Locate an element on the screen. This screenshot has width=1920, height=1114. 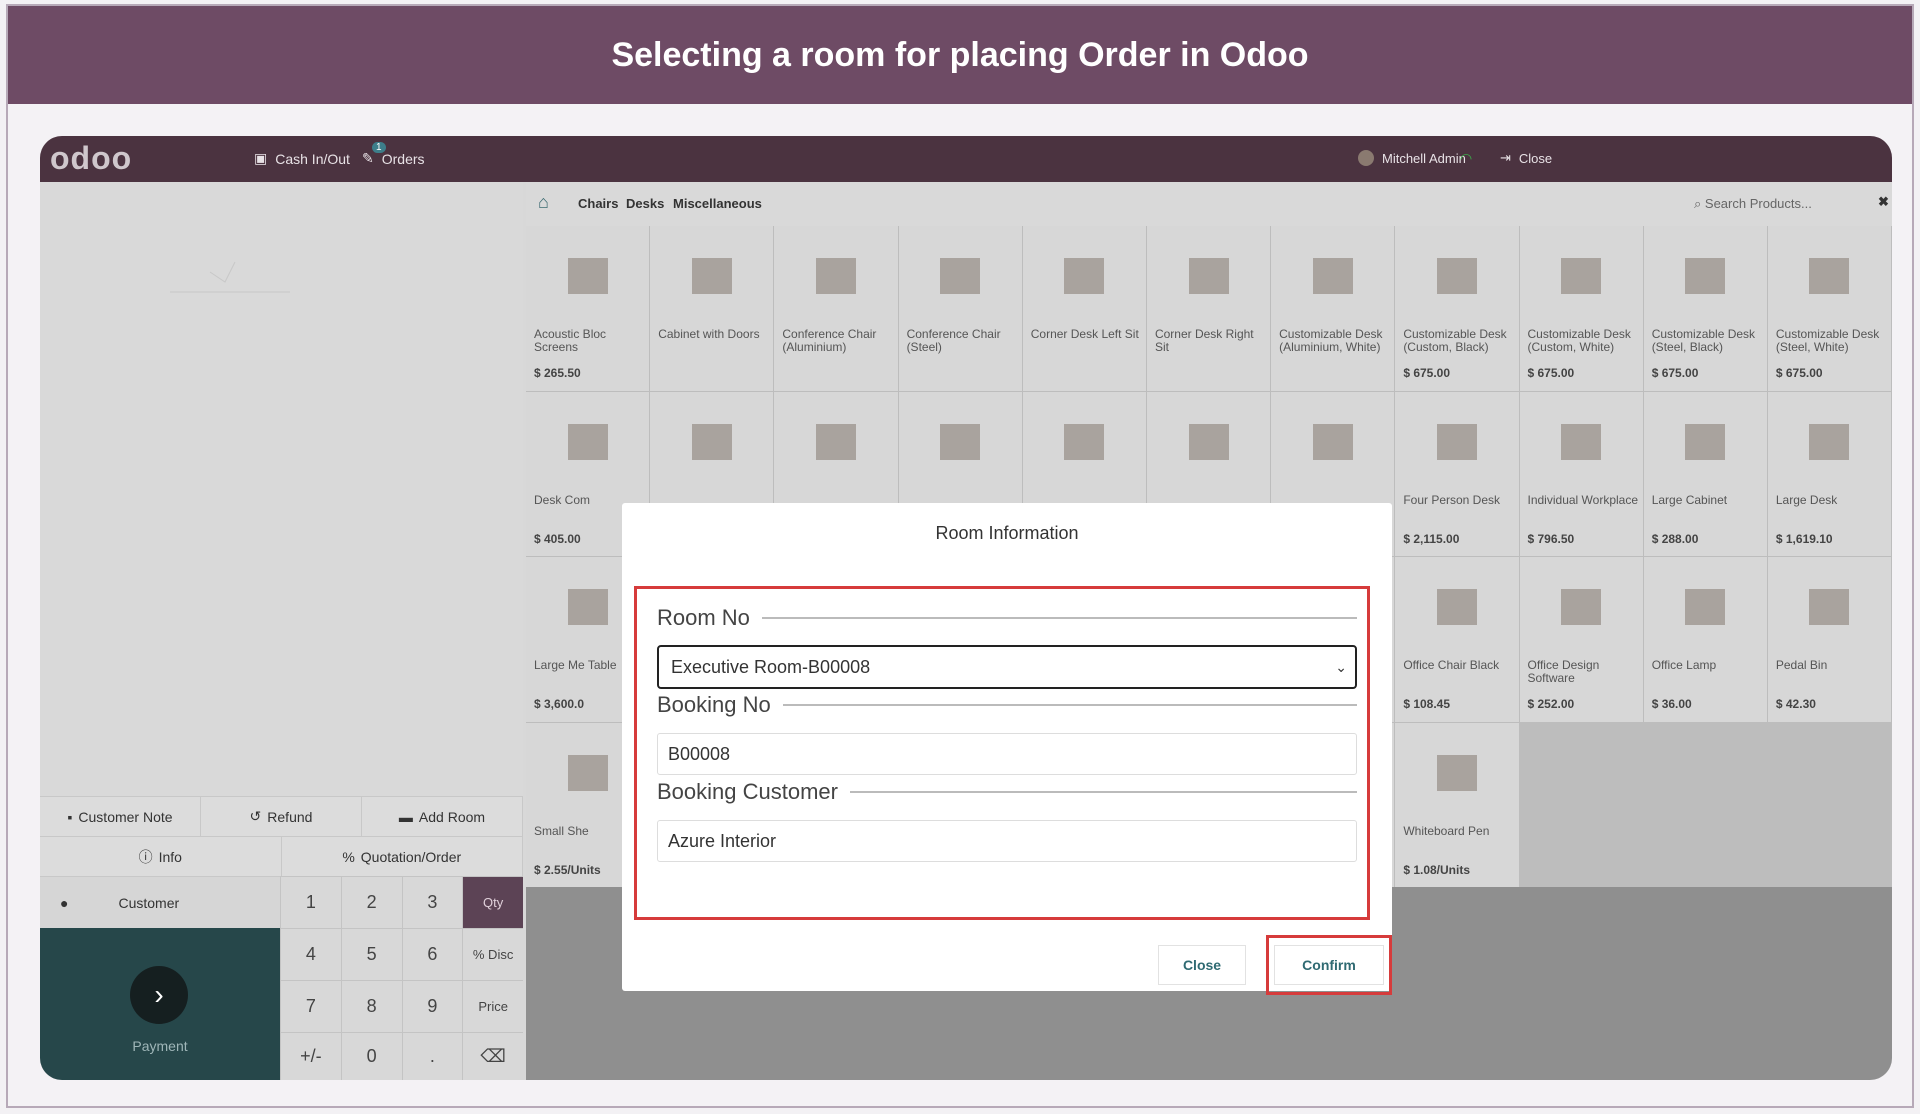
product-price: $ 36.00 is located at coordinates (1671, 704).